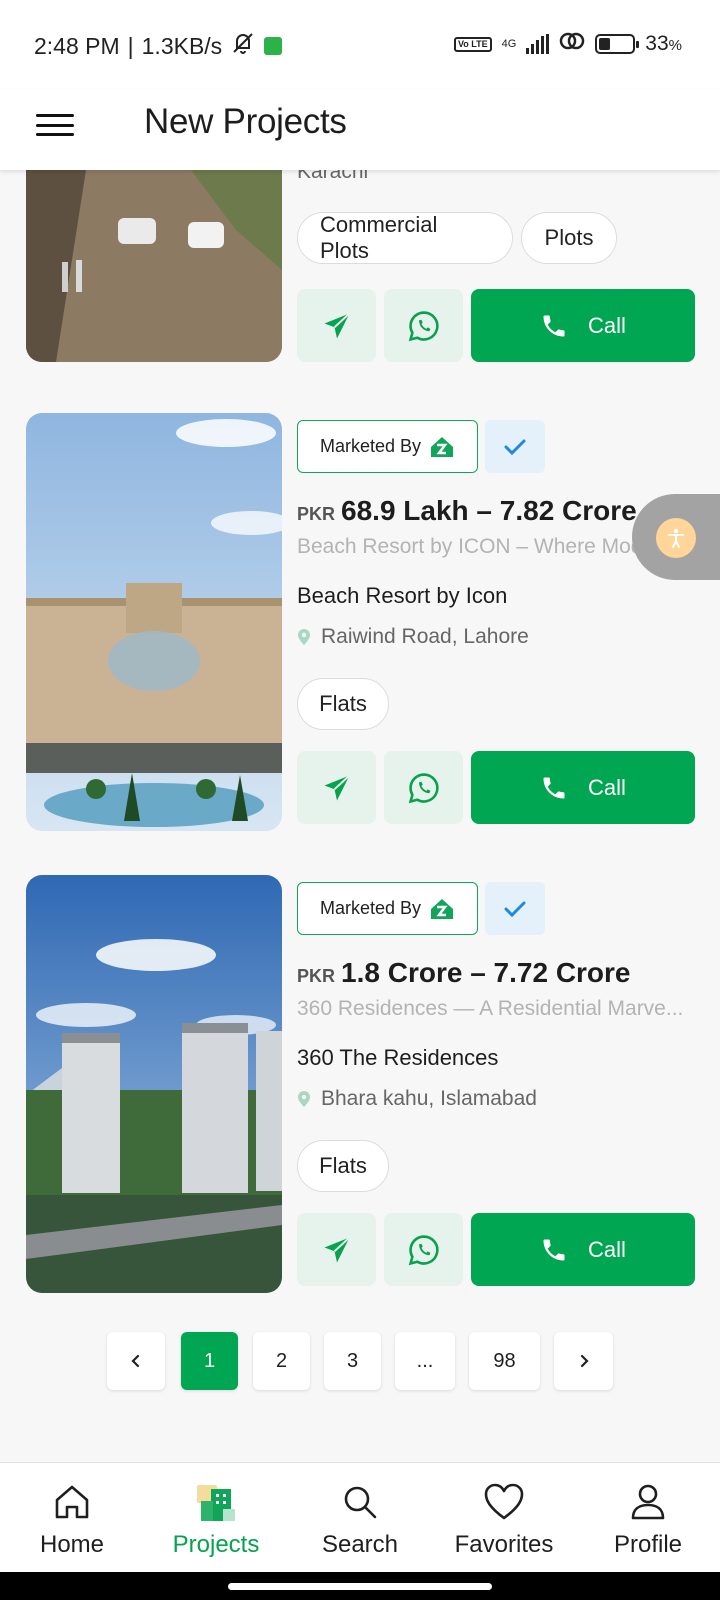  I want to click on nav-favorites-label: Favorites, so click(504, 1544).